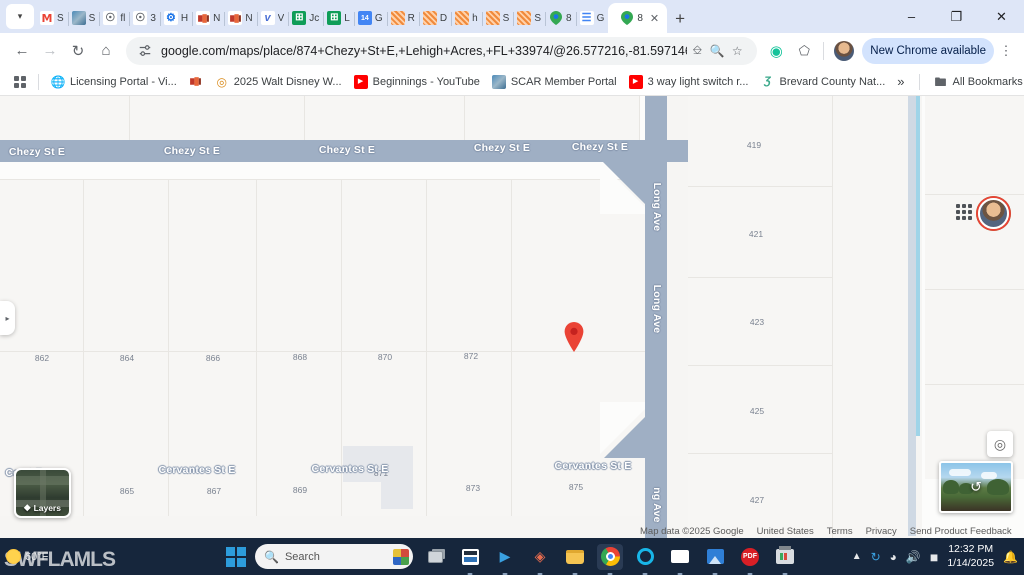 This screenshot has width=1024, height=575. I want to click on attribution-item: Terms, so click(840, 531).